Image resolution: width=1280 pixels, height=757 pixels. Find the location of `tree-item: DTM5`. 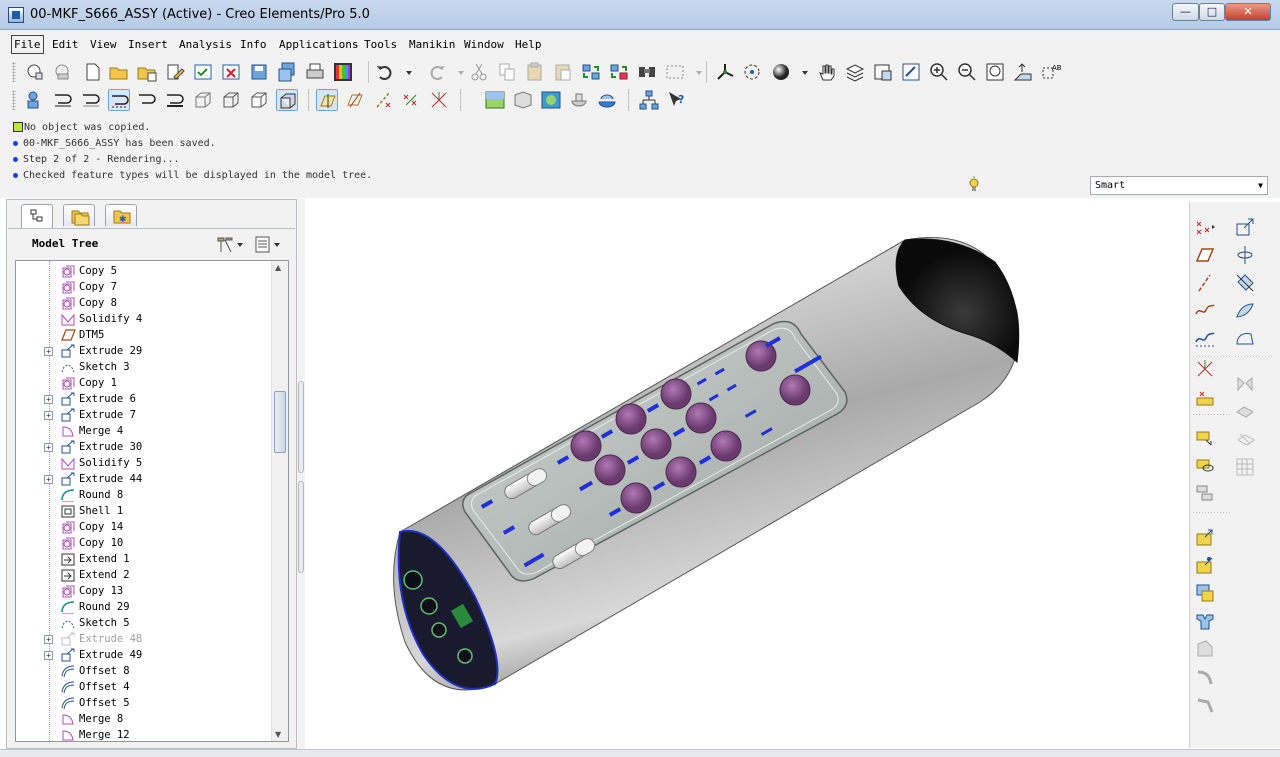

tree-item: DTM5 is located at coordinates (143, 335).